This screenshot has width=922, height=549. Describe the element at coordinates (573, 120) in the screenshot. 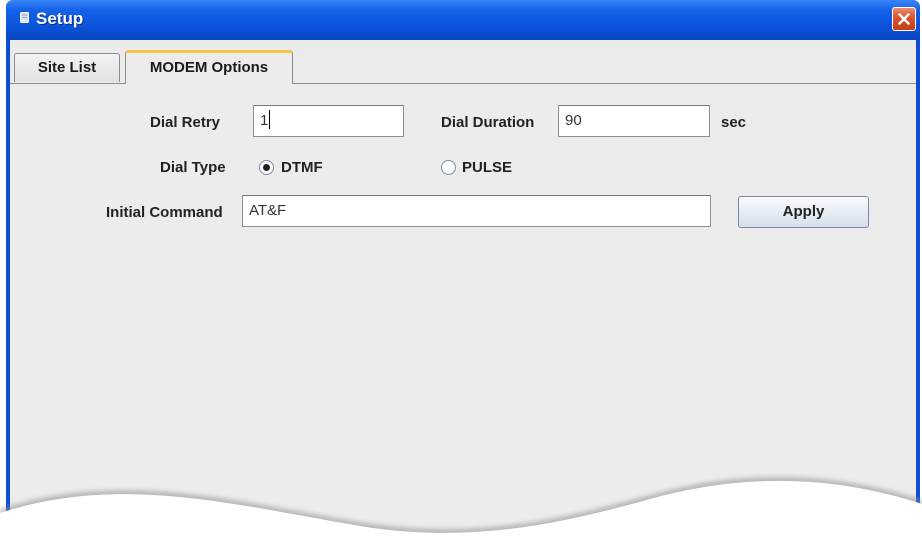

I see `dial-duration-value: 90` at that location.